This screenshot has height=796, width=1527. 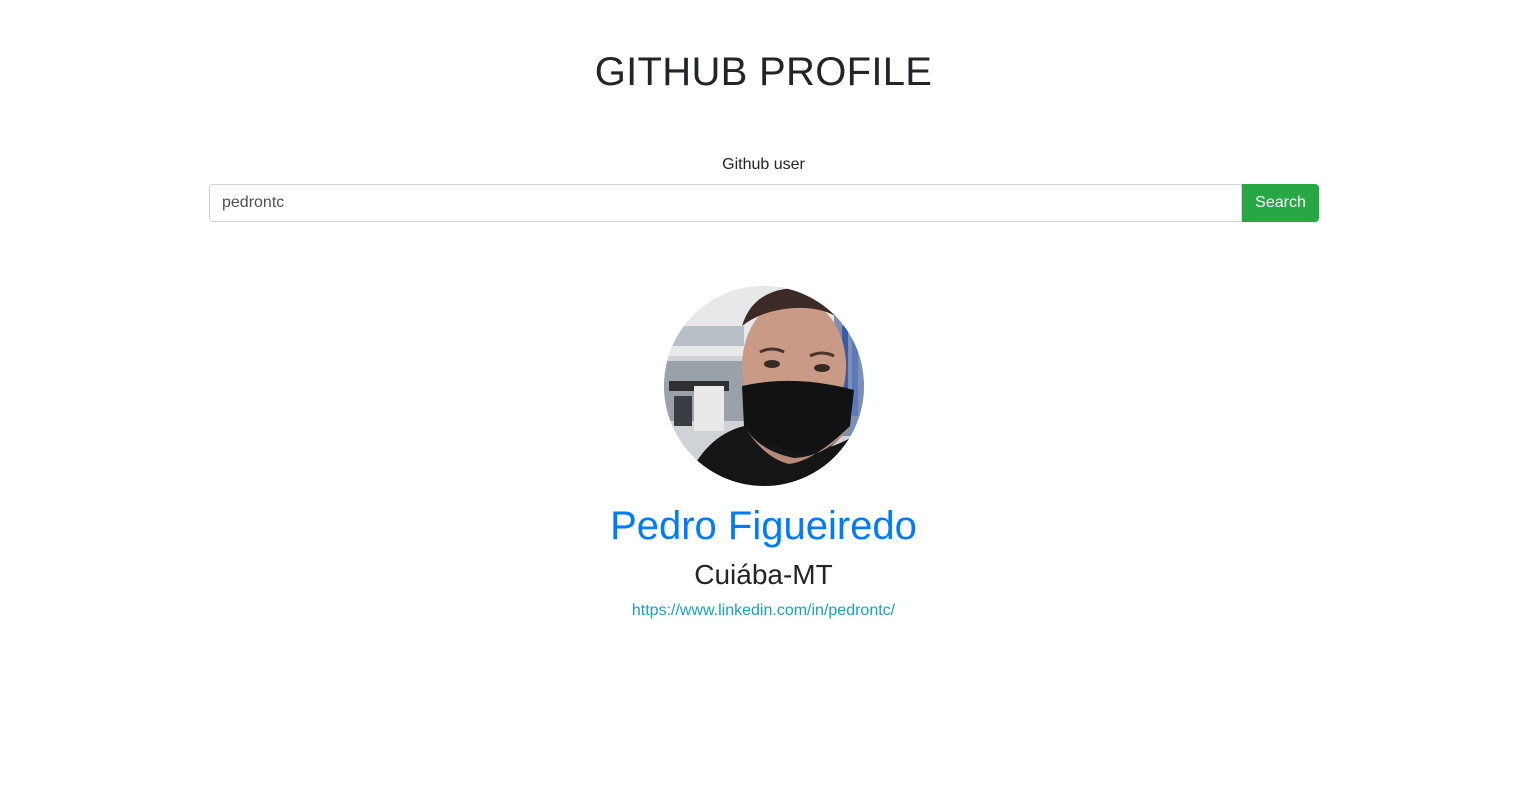 I want to click on profile-link-container: https://www.linkedin.com/in/pedrontc/, so click(x=763, y=611).